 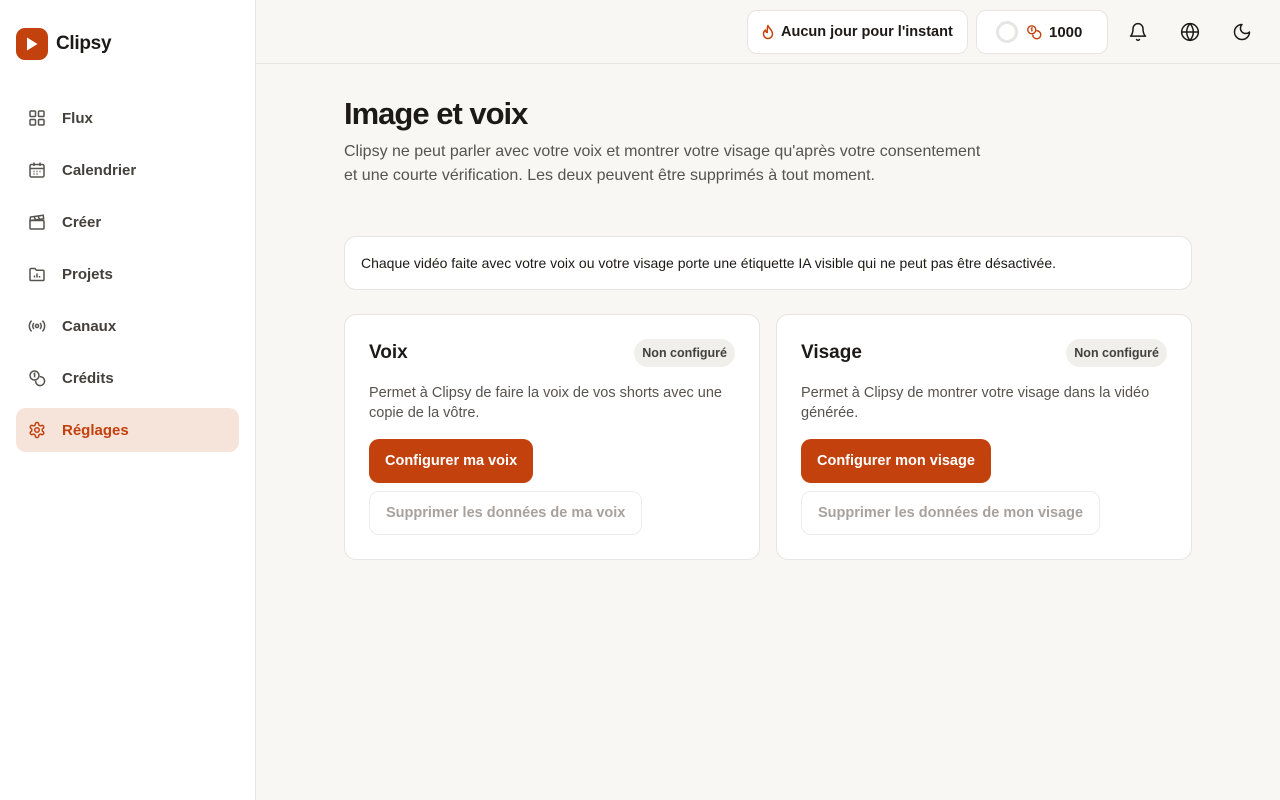 I want to click on broadcast-icon, so click(x=37, y=326).